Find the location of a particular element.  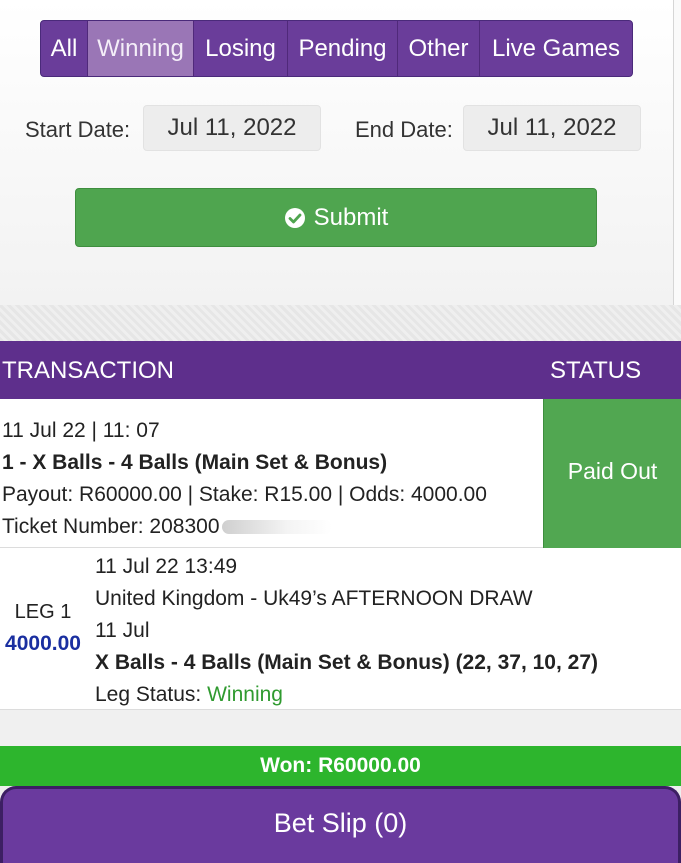

start-date-label: Start Date: is located at coordinates (78, 129).